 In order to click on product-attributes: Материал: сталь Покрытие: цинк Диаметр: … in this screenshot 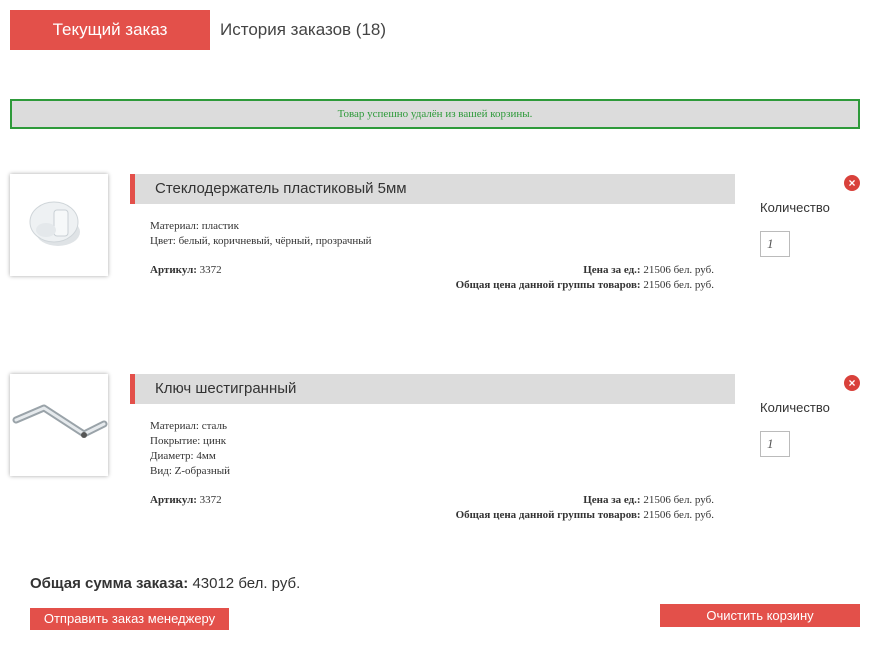, I will do `click(190, 449)`.